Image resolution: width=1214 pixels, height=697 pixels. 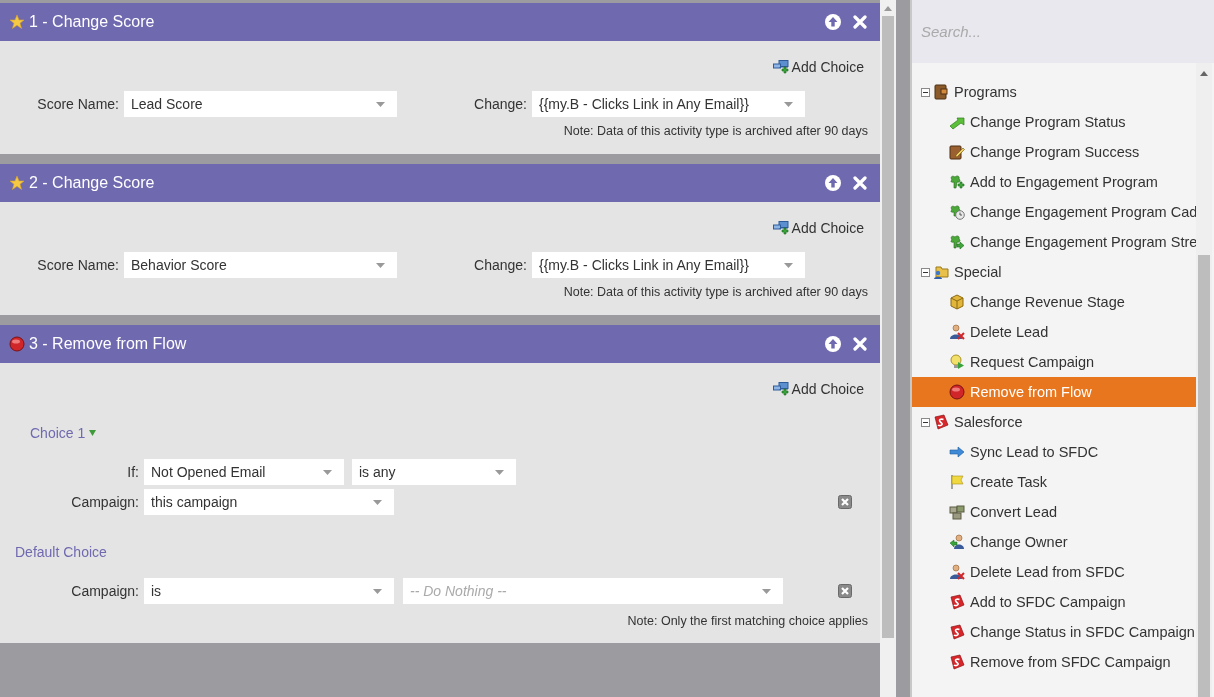 What do you see at coordinates (1054, 602) in the screenshot?
I see `tree-item: Add to SFDC Campaign` at bounding box center [1054, 602].